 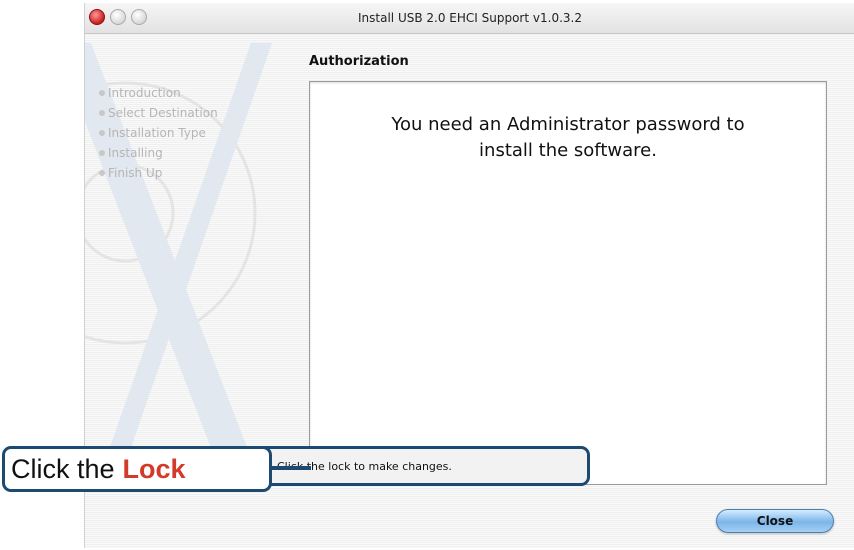 I want to click on window-title: Install USB 2.0 EHCI Support v1.0.3.2, so click(x=470, y=18).